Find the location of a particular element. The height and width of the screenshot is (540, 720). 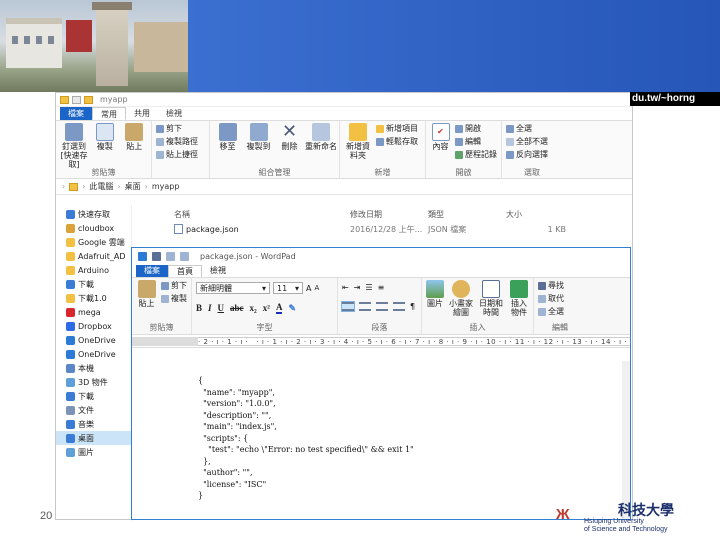

easy-access-button: 輕鬆存取 is located at coordinates (397, 141).